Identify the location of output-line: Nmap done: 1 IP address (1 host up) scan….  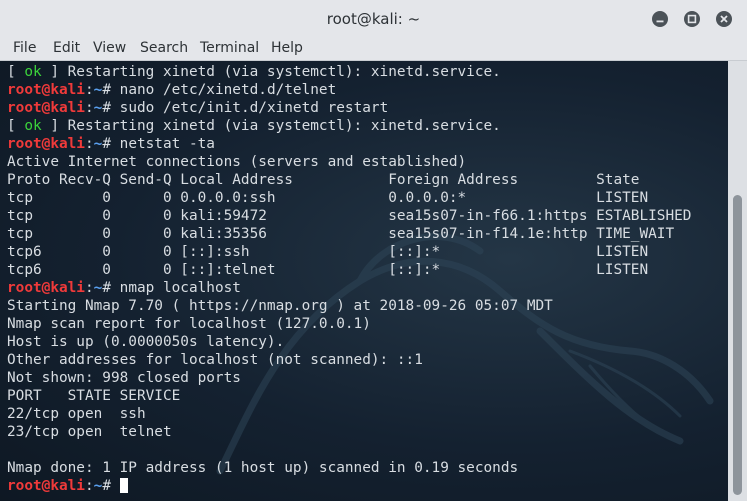
(263, 468).